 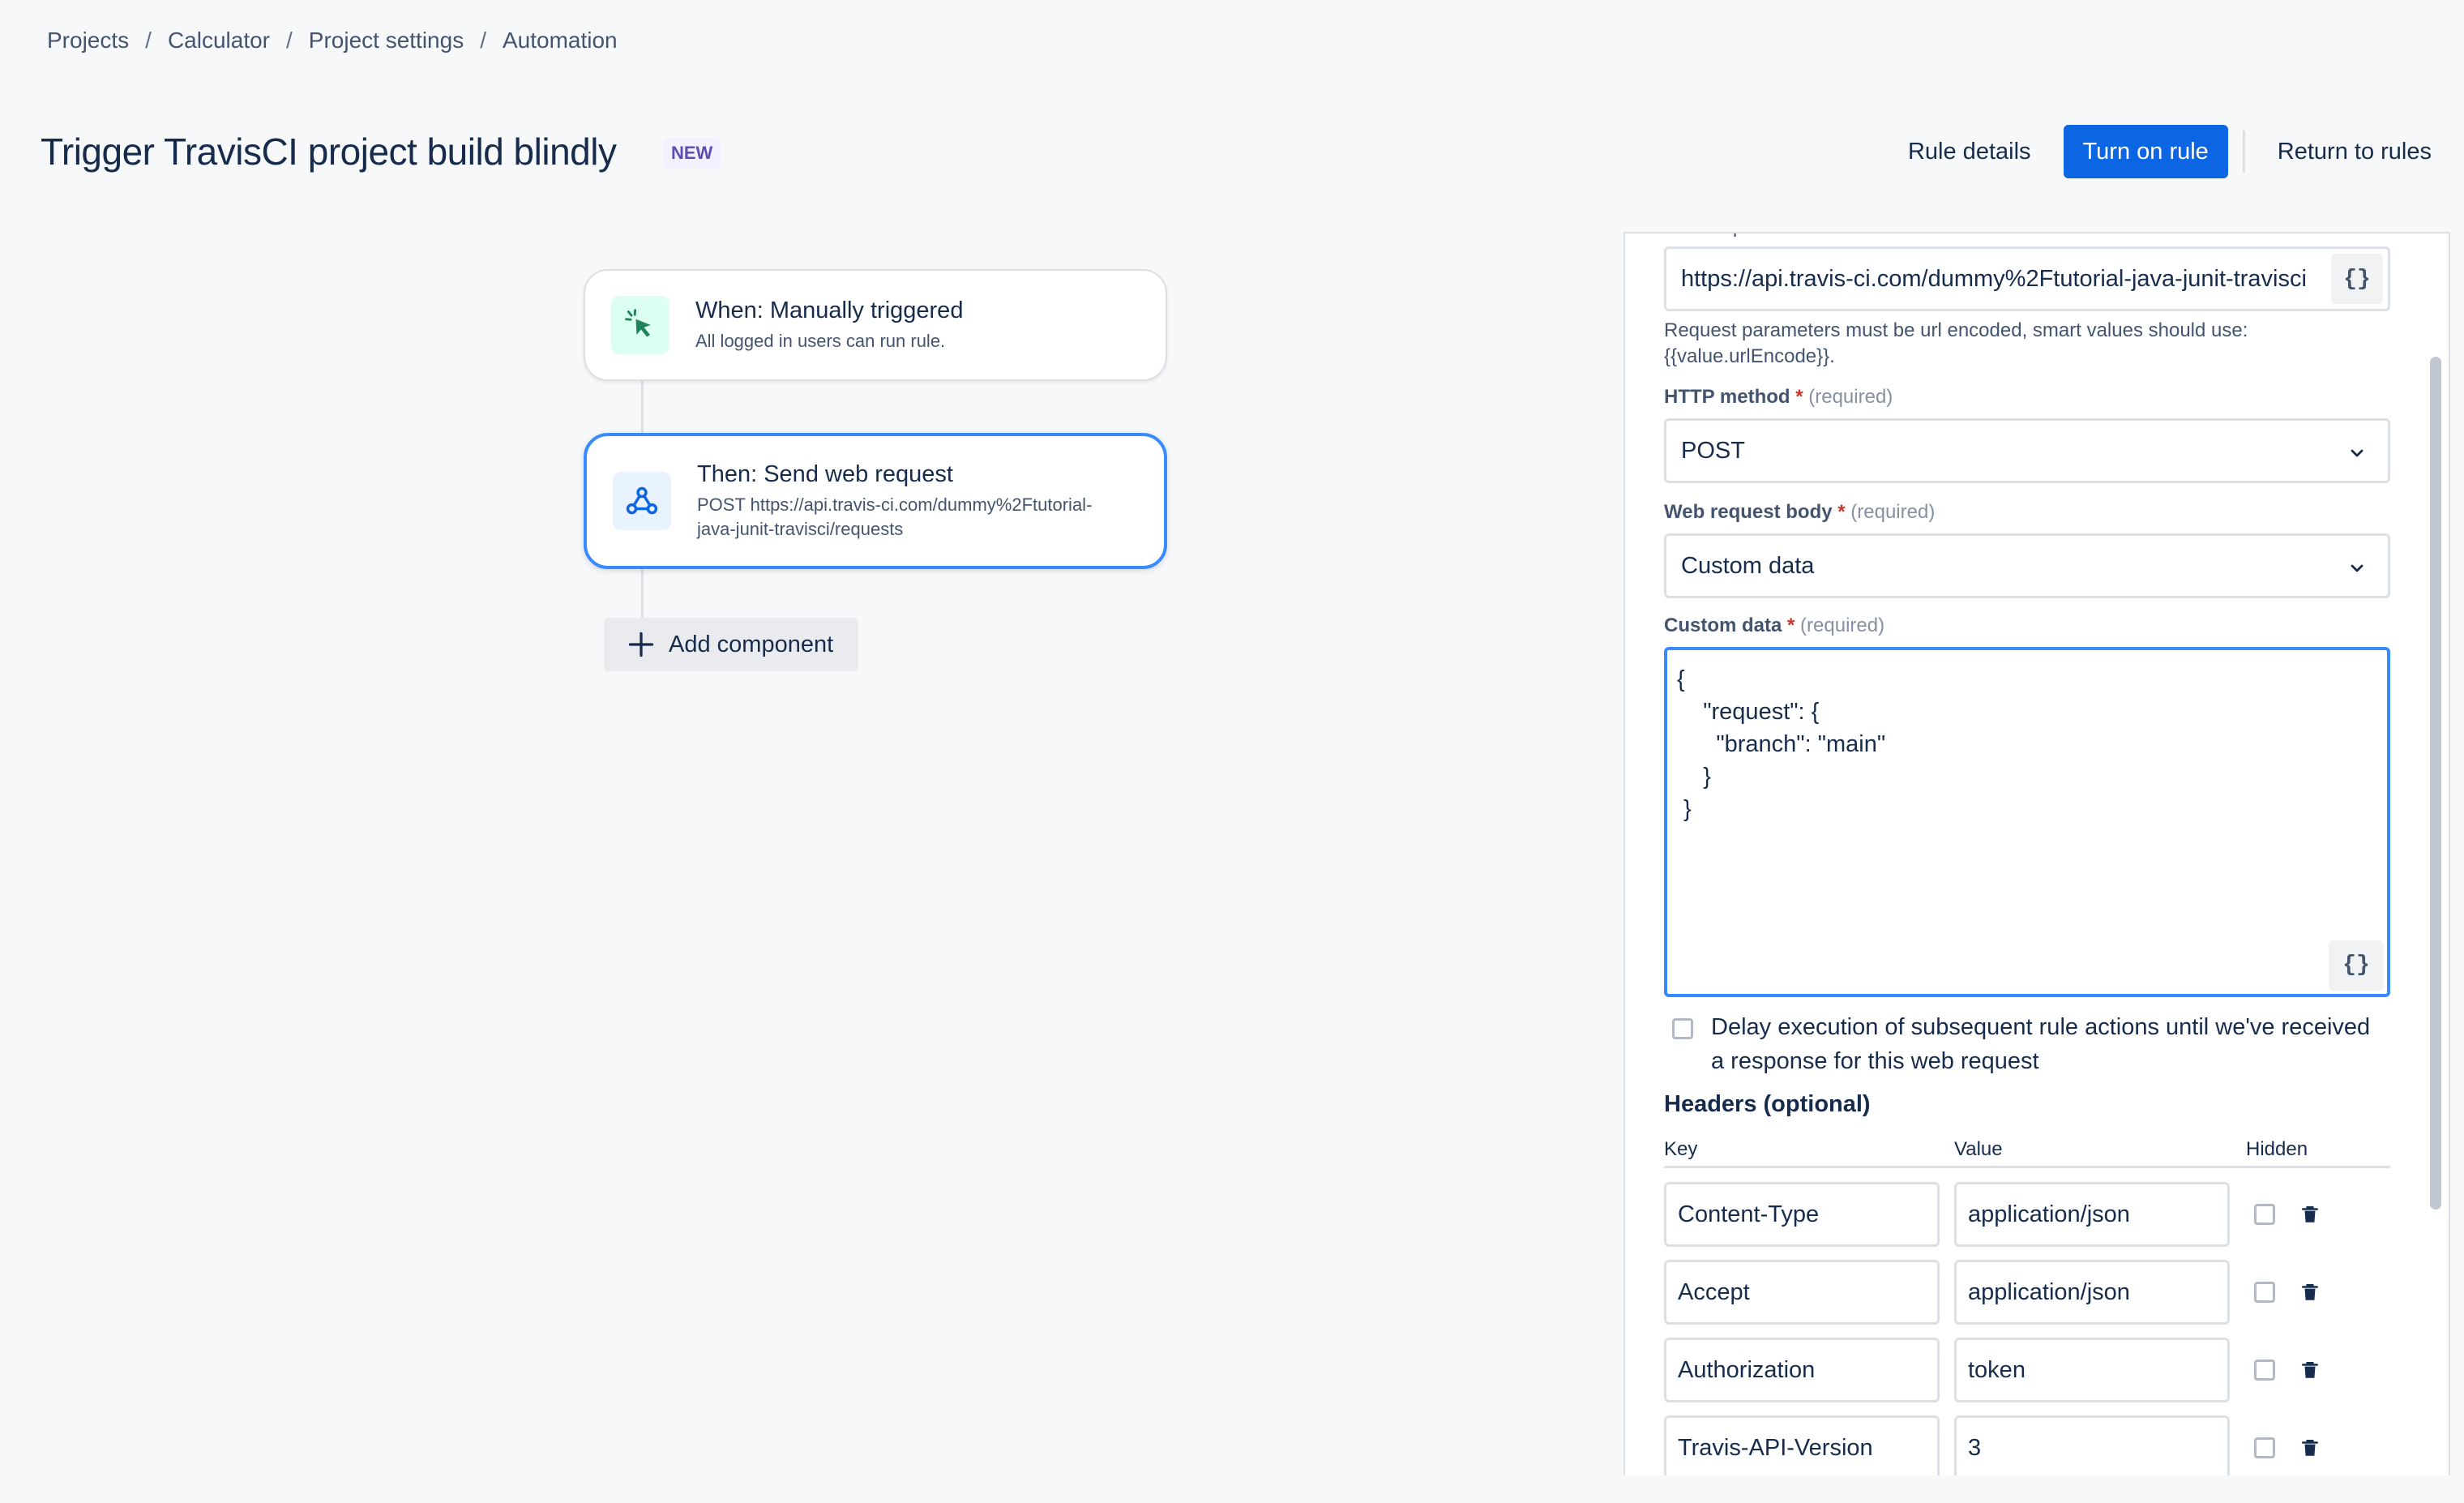 I want to click on code-line: "request": {, so click(x=1748, y=712).